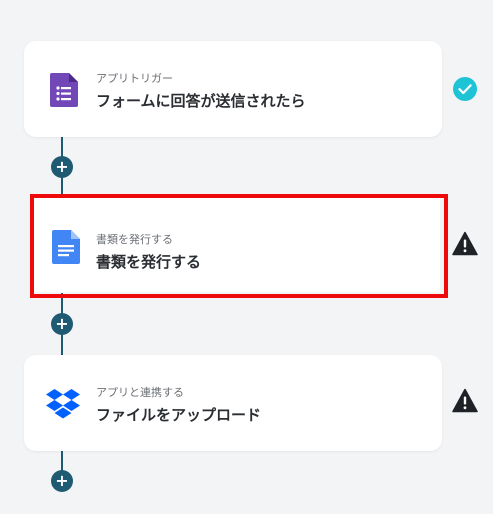 This screenshot has height=514, width=493. I want to click on google-docs-icon, so click(66, 247).